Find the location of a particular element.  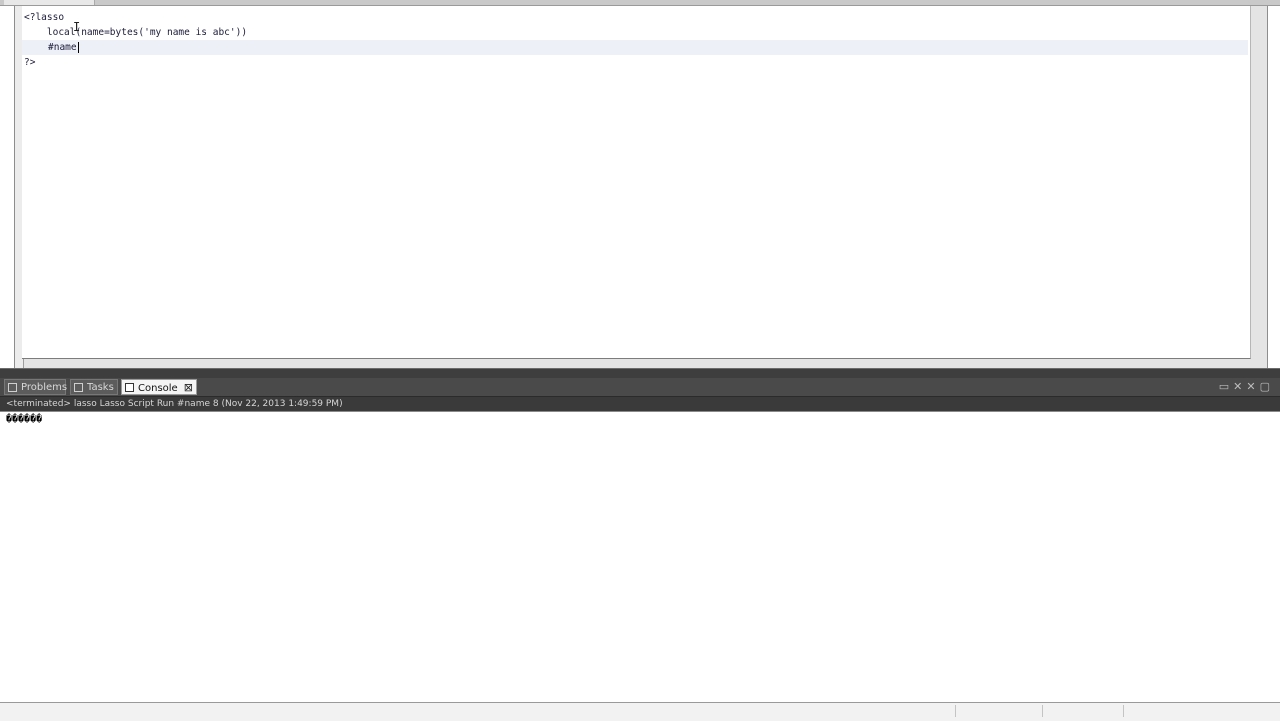

ibeam-cursor-icon: I is located at coordinates (77, 27).